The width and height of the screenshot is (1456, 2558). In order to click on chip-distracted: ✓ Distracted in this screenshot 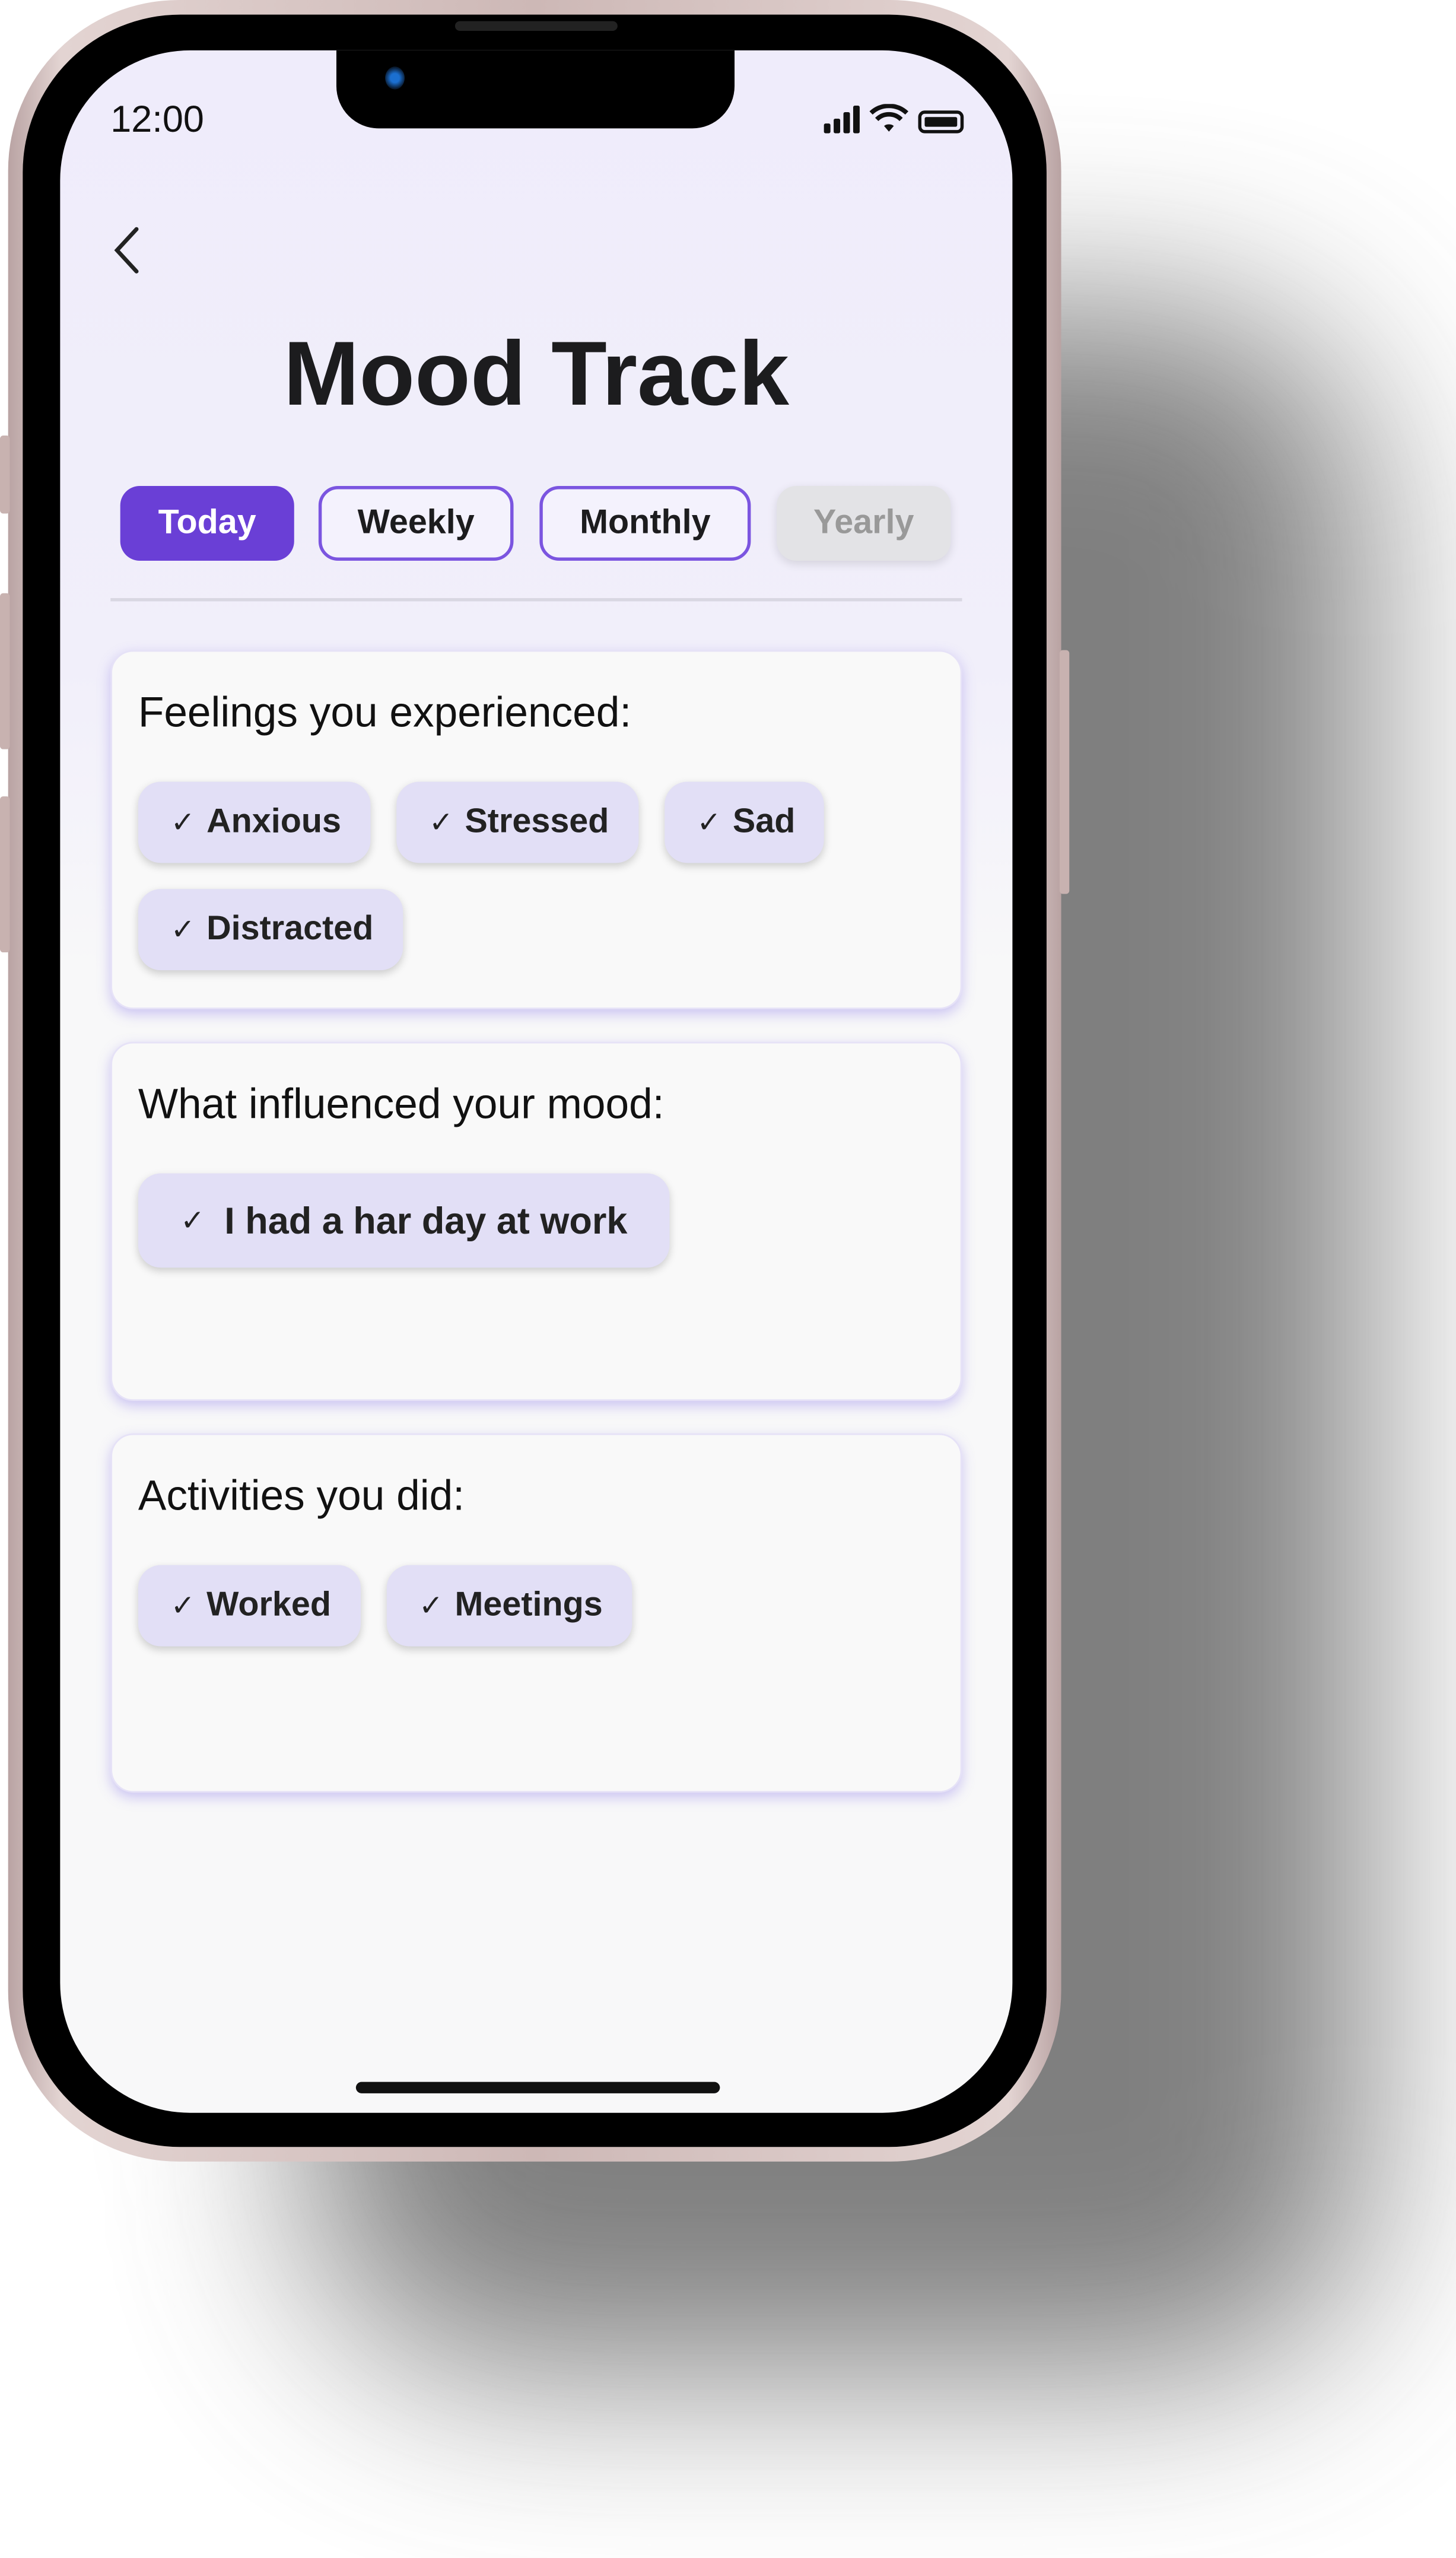, I will do `click(270, 930)`.